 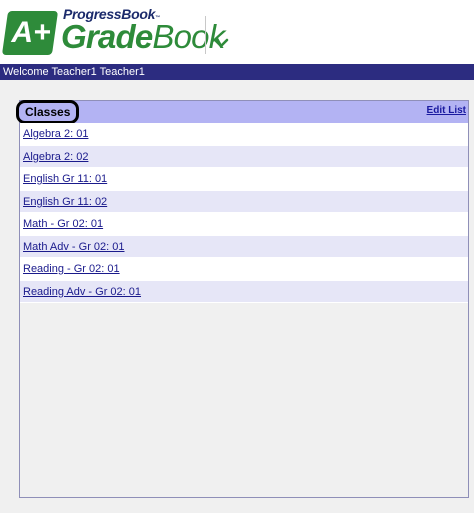 I want to click on class-link: Algebra 2: 01, so click(x=55, y=134).